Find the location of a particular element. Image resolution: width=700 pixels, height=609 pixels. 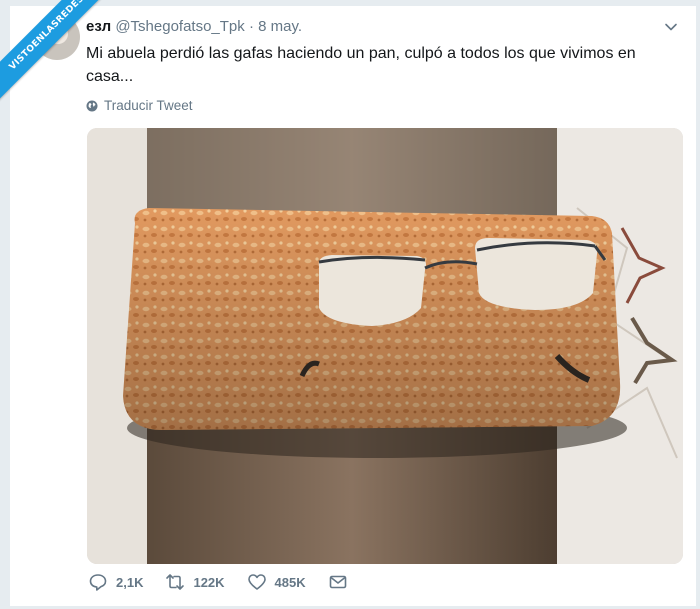

translate-tweet-link: Traducir Tweet is located at coordinates (139, 105).